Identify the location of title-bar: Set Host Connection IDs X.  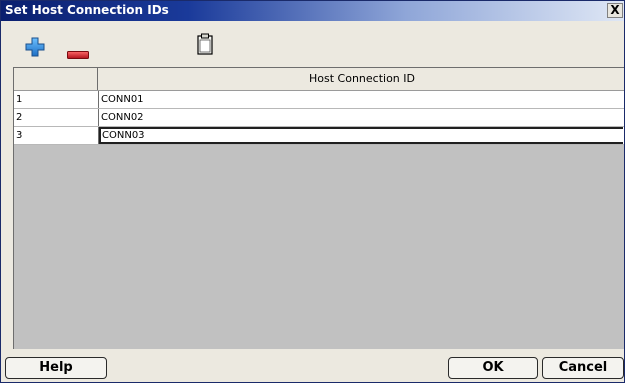
(312, 11).